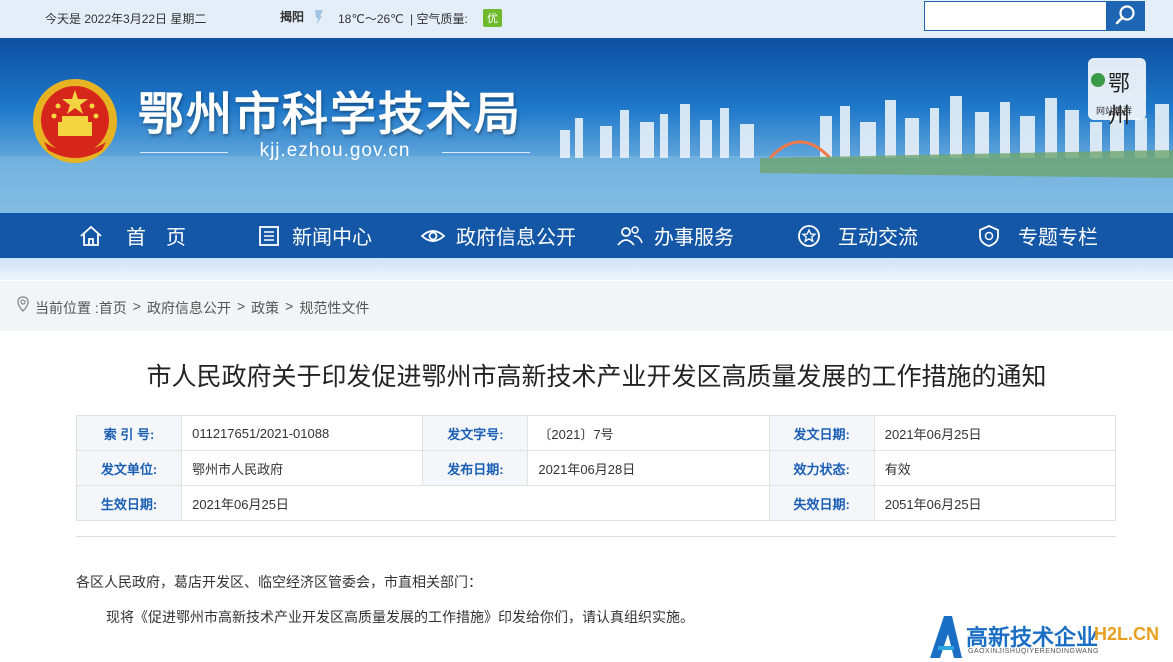 This screenshot has width=1173, height=662. I want to click on meta-value: 有效, so click(995, 468).